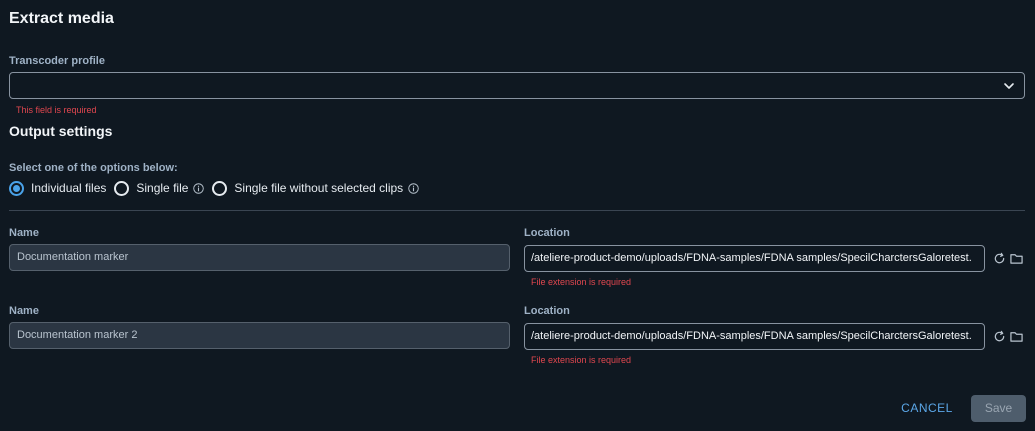  I want to click on radio-label-individual-files: Individual files, so click(69, 188).